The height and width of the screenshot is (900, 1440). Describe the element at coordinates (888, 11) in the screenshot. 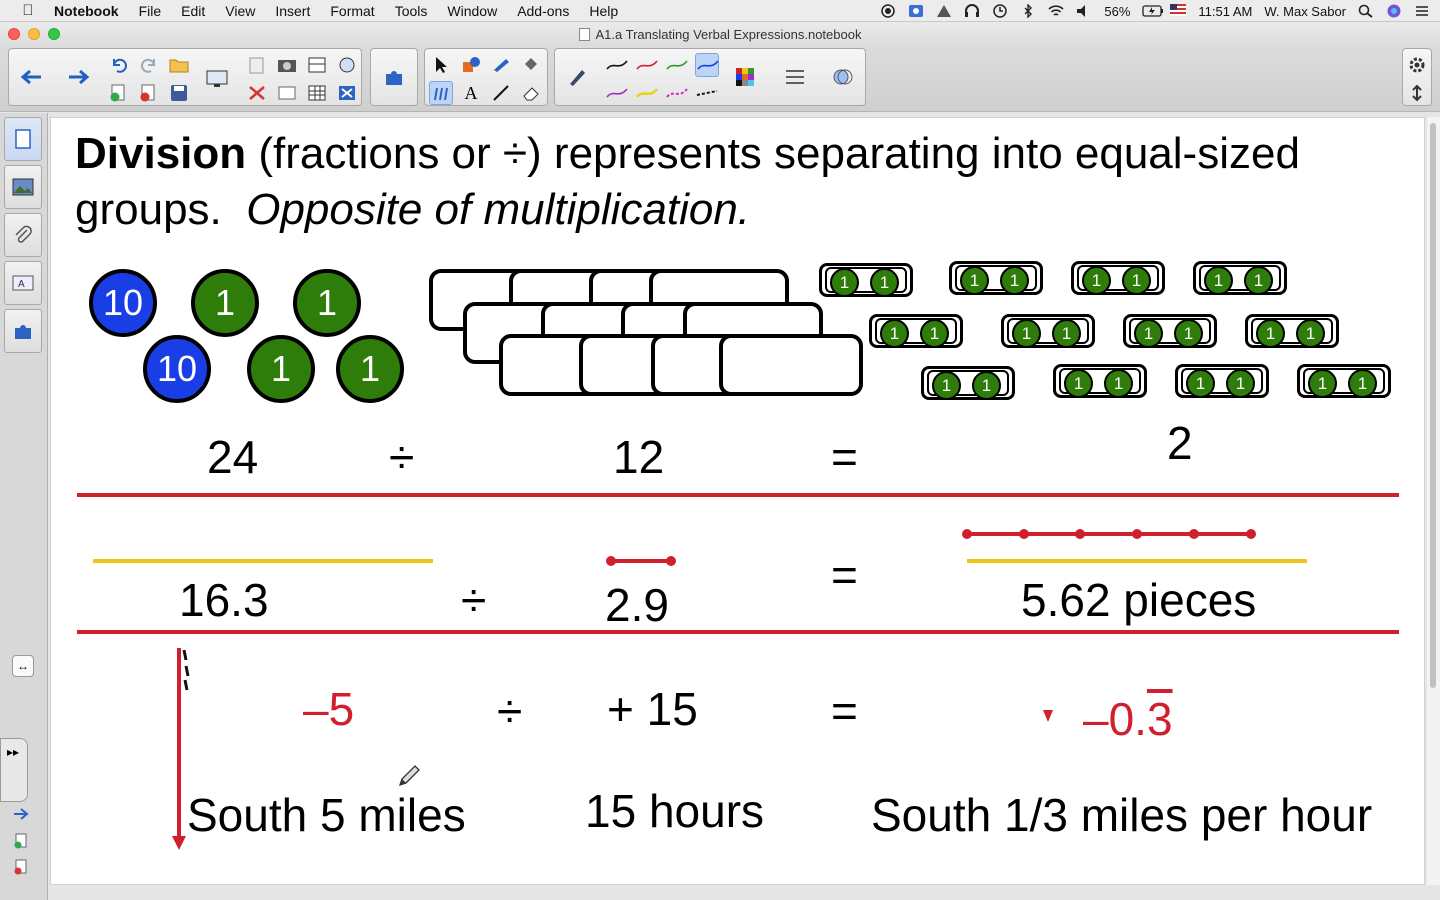

I see `record-icon` at that location.